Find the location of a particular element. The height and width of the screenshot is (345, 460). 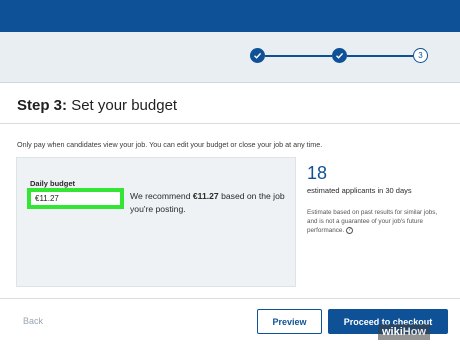

step-number: 3 is located at coordinates (420, 55).